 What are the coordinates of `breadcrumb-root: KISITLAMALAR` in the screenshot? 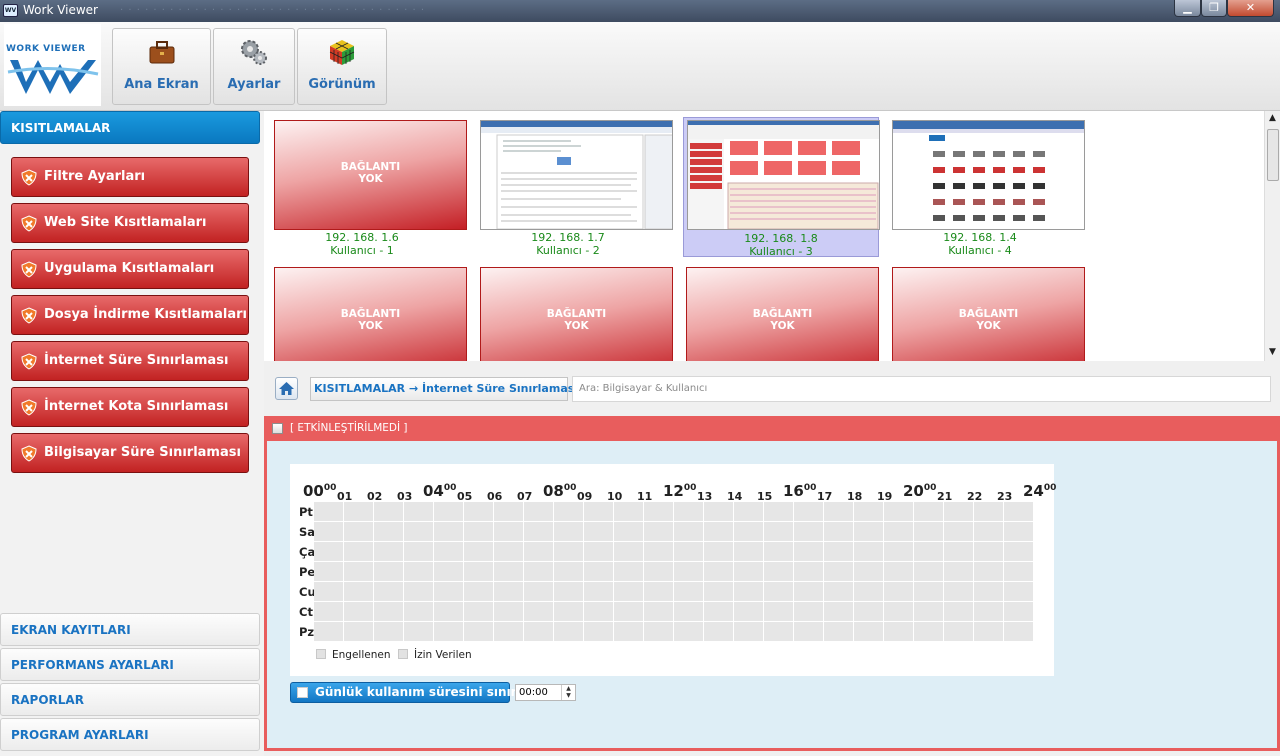 It's located at (359, 388).